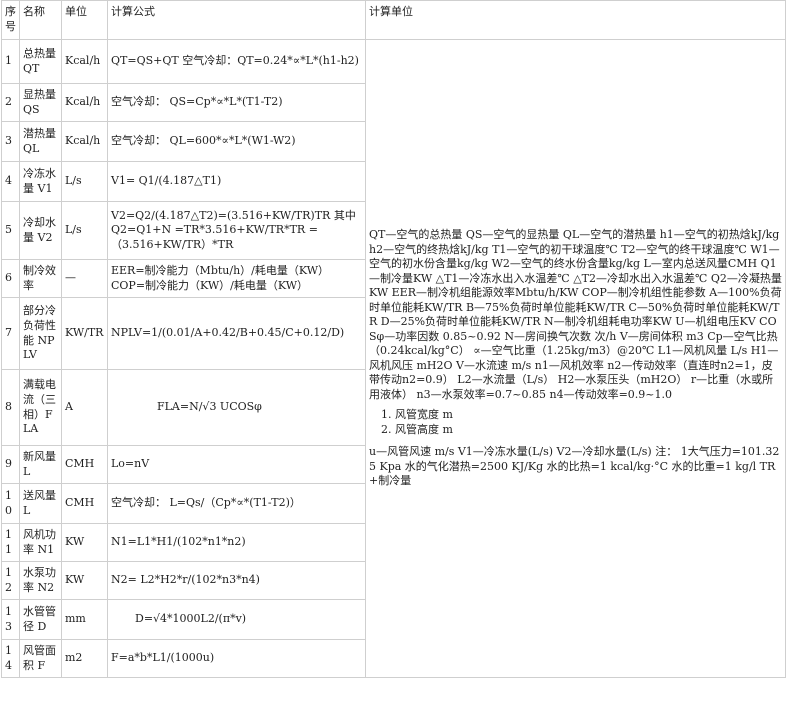 The height and width of the screenshot is (701, 786). I want to click on row-index: 8, so click(10, 407).